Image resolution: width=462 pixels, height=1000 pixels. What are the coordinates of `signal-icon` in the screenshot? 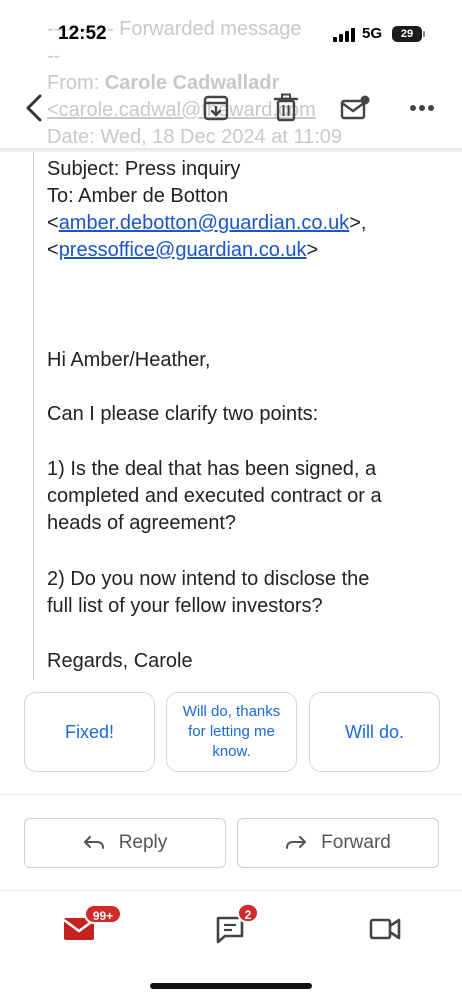 It's located at (344, 35).